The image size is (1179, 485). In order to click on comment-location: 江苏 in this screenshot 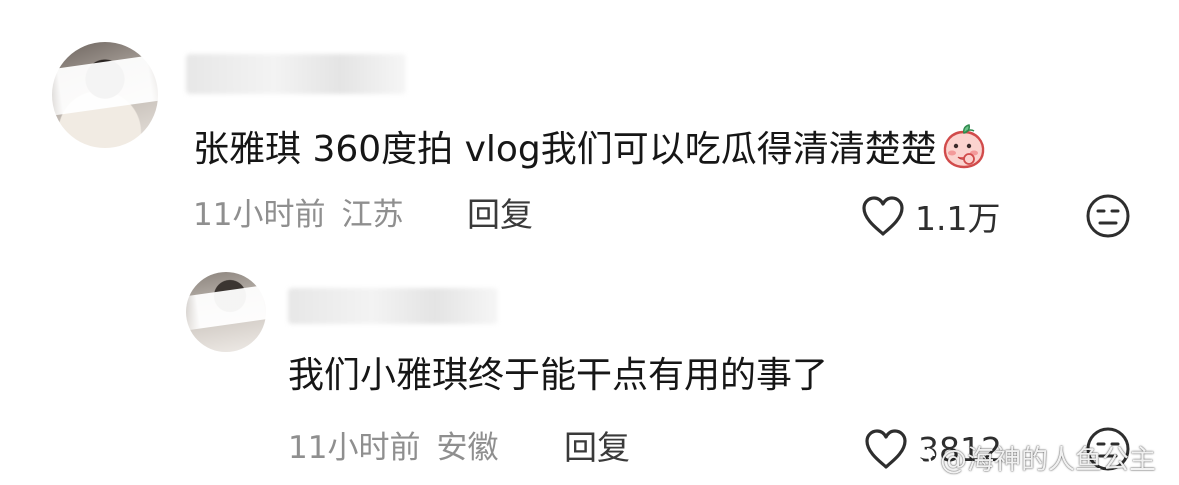, I will do `click(372, 215)`.